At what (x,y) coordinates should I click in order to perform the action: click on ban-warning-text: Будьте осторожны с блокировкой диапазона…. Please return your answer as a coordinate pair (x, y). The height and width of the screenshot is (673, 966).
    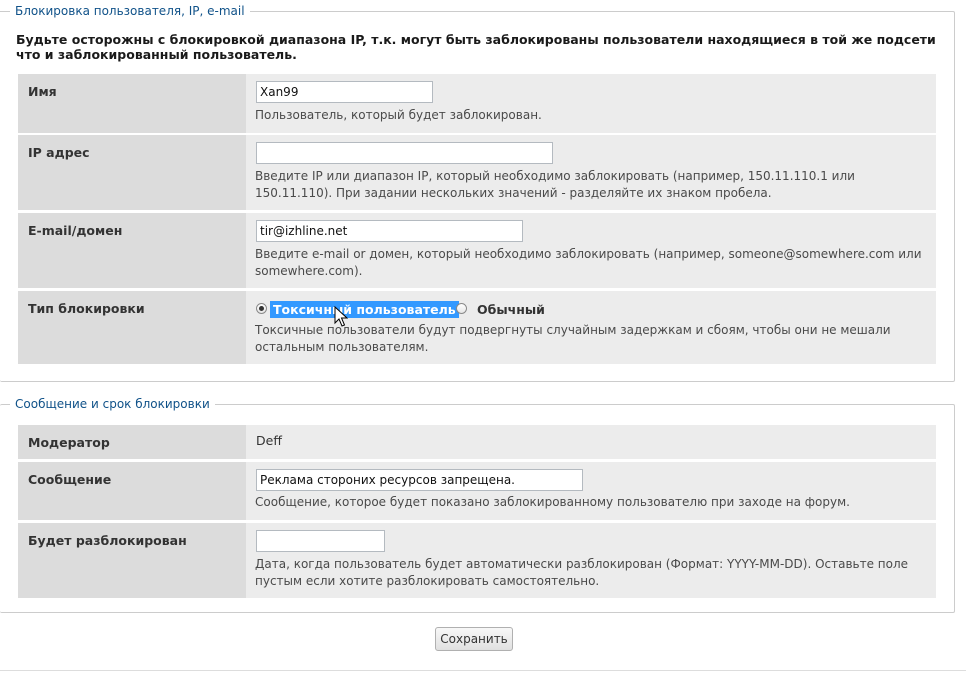
    Looking at the image, I should click on (476, 47).